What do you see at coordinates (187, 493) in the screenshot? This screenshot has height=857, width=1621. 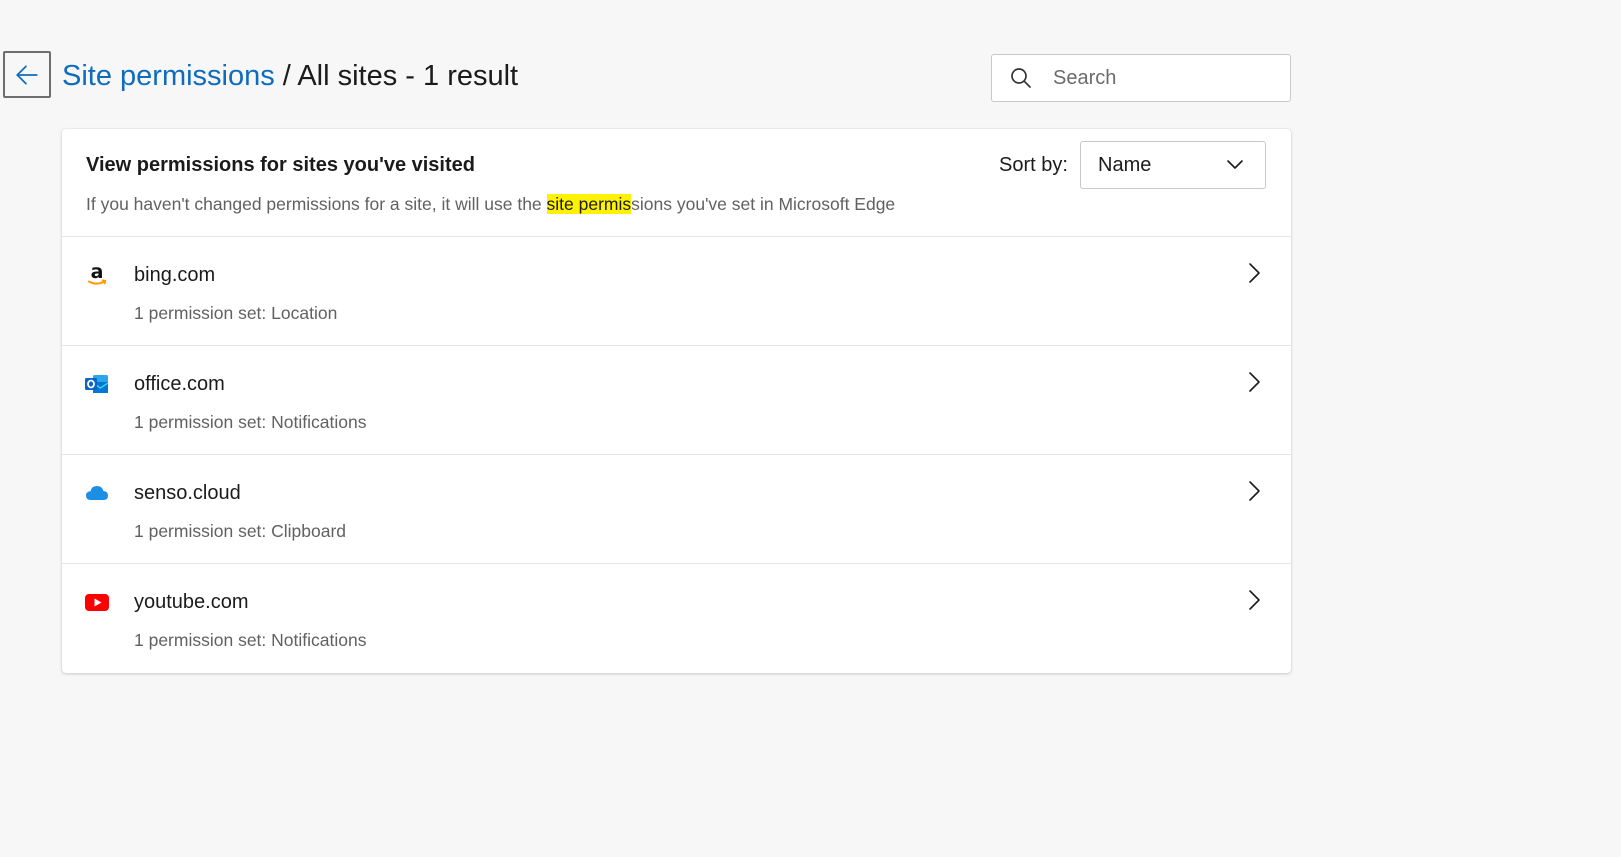 I see `site-name: senso.cloud` at bounding box center [187, 493].